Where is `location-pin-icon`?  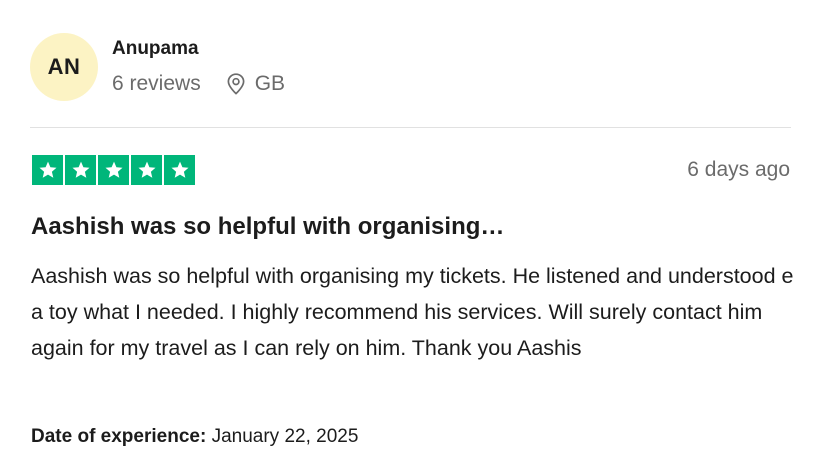
location-pin-icon is located at coordinates (236, 84).